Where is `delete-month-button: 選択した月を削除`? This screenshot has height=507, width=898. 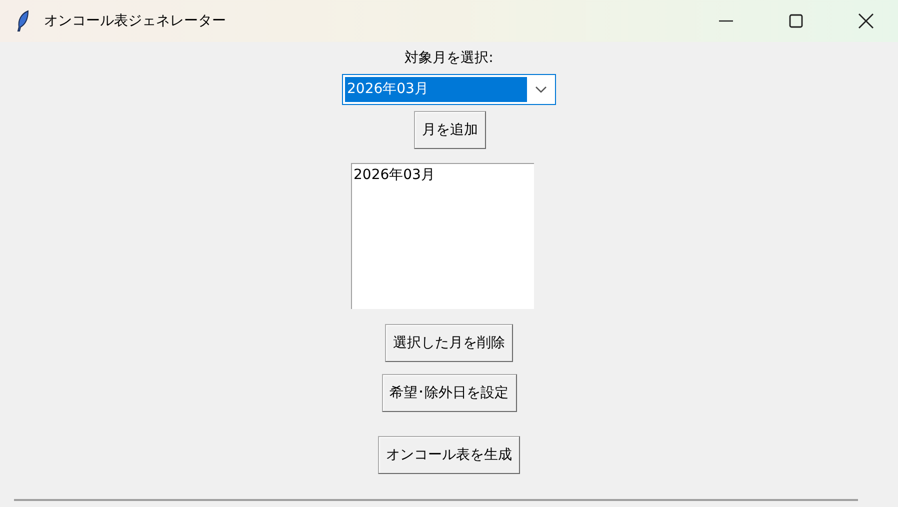
delete-month-button: 選択した月を削除 is located at coordinates (449, 343).